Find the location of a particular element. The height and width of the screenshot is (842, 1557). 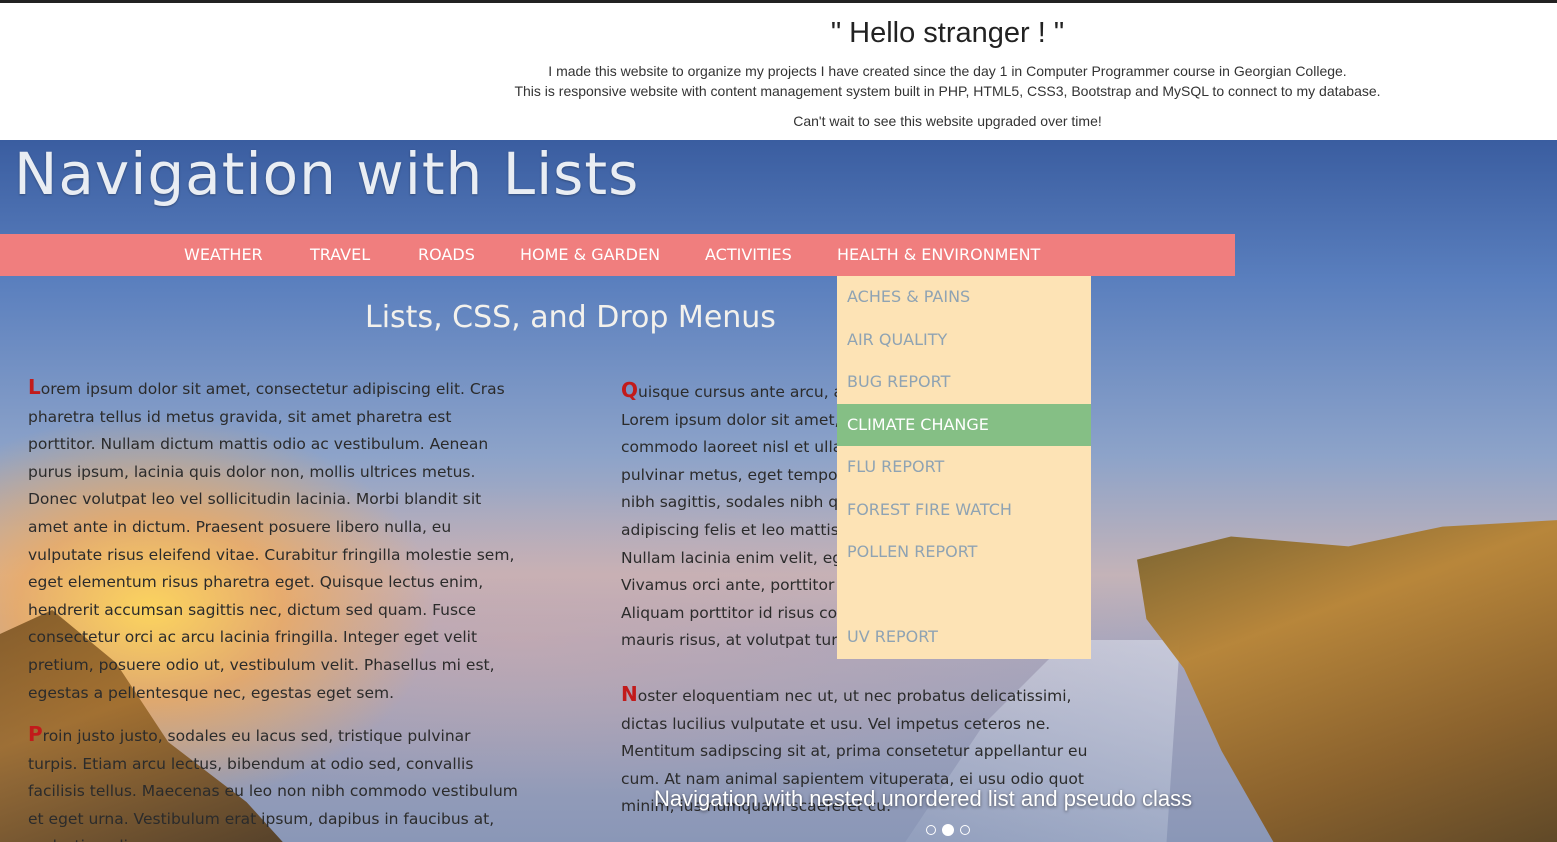

nav-item-activities: ACTIVITIES is located at coordinates (748, 255).